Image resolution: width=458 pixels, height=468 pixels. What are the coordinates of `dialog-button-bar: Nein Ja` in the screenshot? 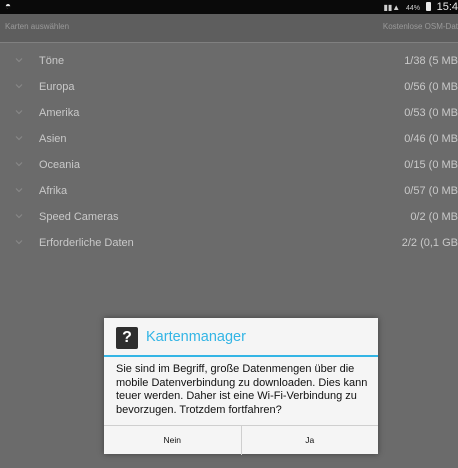 It's located at (241, 440).